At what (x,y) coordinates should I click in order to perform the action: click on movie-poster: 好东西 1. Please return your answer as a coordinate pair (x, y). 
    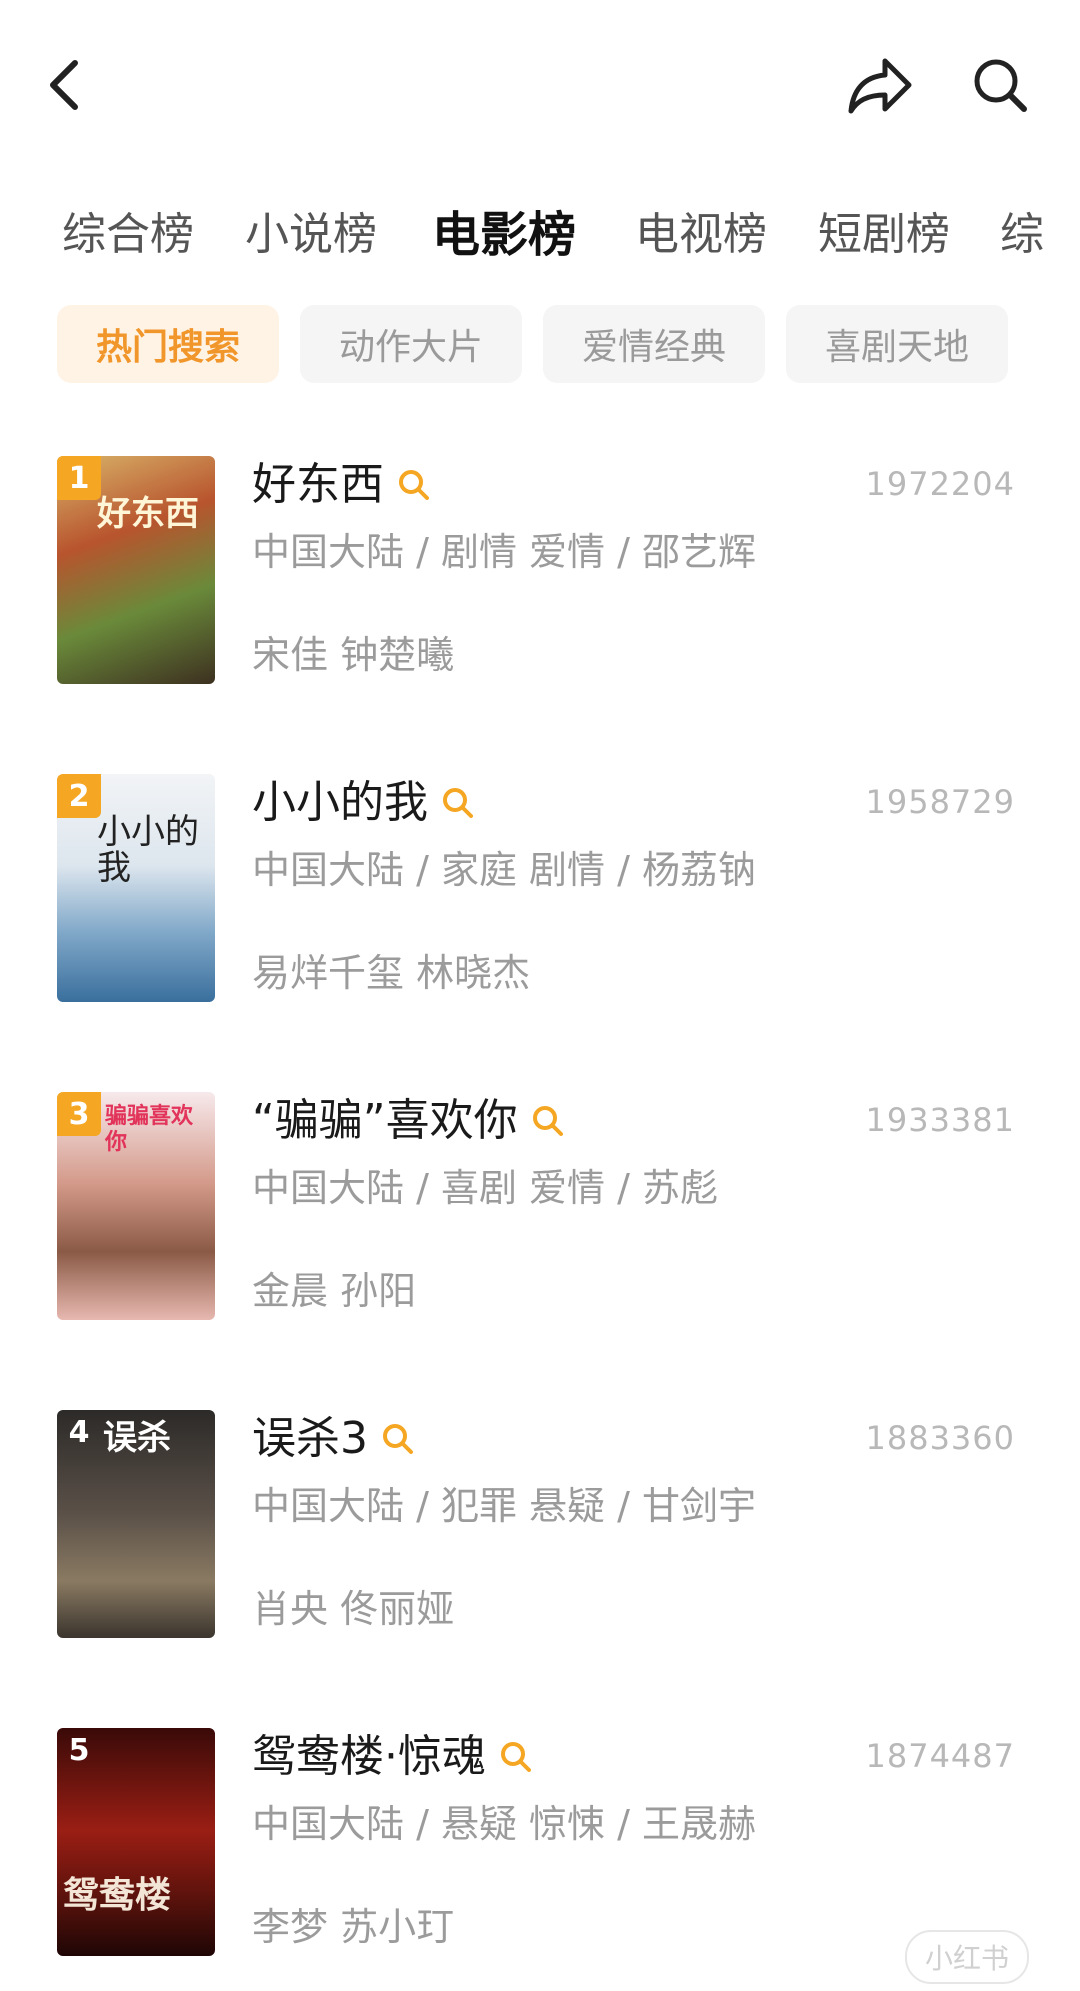
    Looking at the image, I should click on (136, 570).